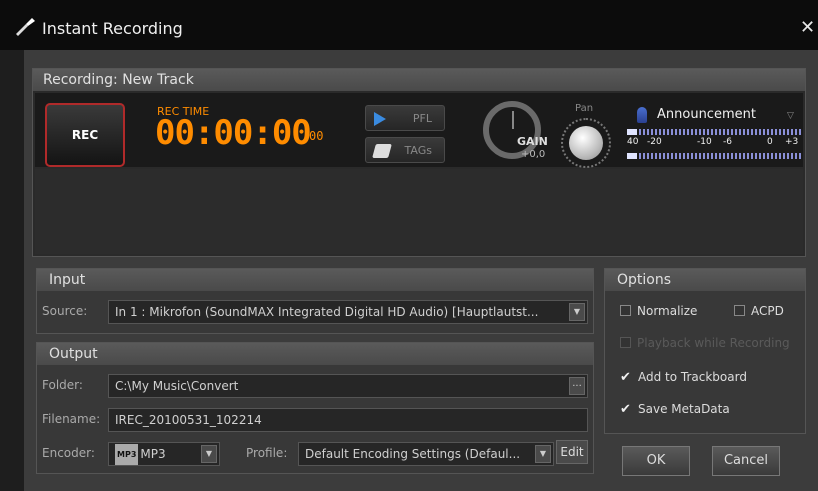 The width and height of the screenshot is (818, 491). I want to click on chevron-down-icon: ▽, so click(790, 116).